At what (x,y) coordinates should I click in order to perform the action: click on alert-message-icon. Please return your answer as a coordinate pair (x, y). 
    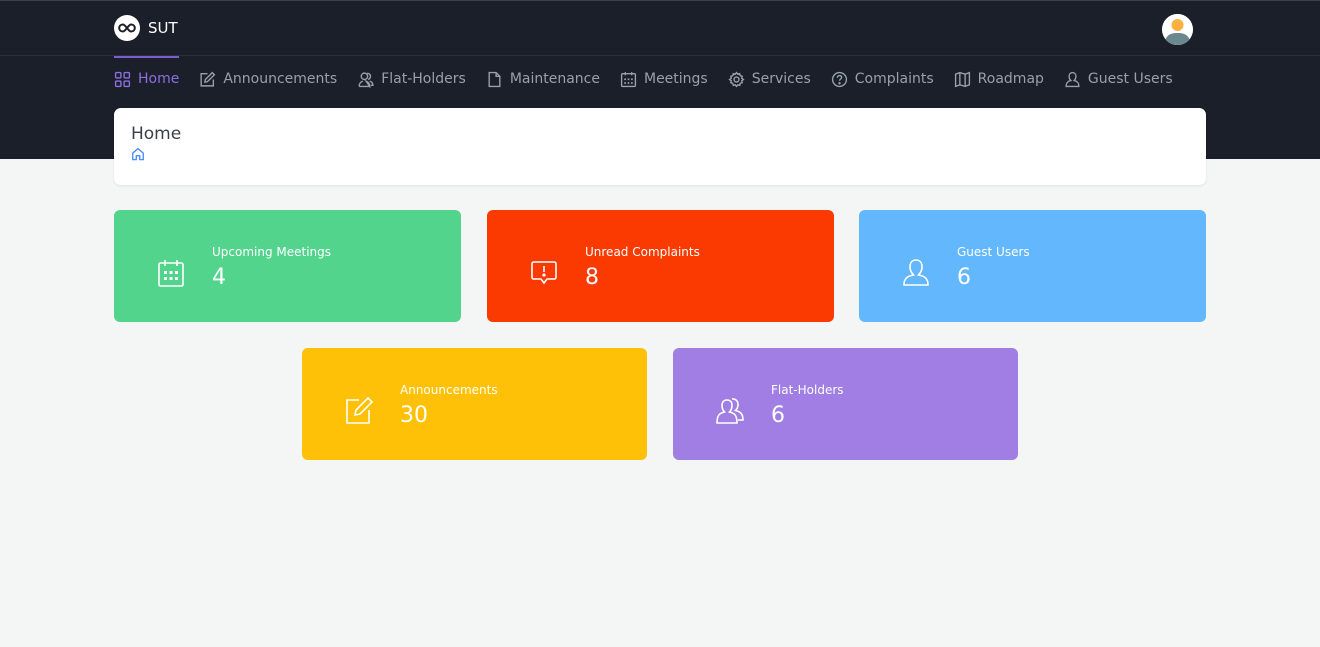
    Looking at the image, I should click on (544, 273).